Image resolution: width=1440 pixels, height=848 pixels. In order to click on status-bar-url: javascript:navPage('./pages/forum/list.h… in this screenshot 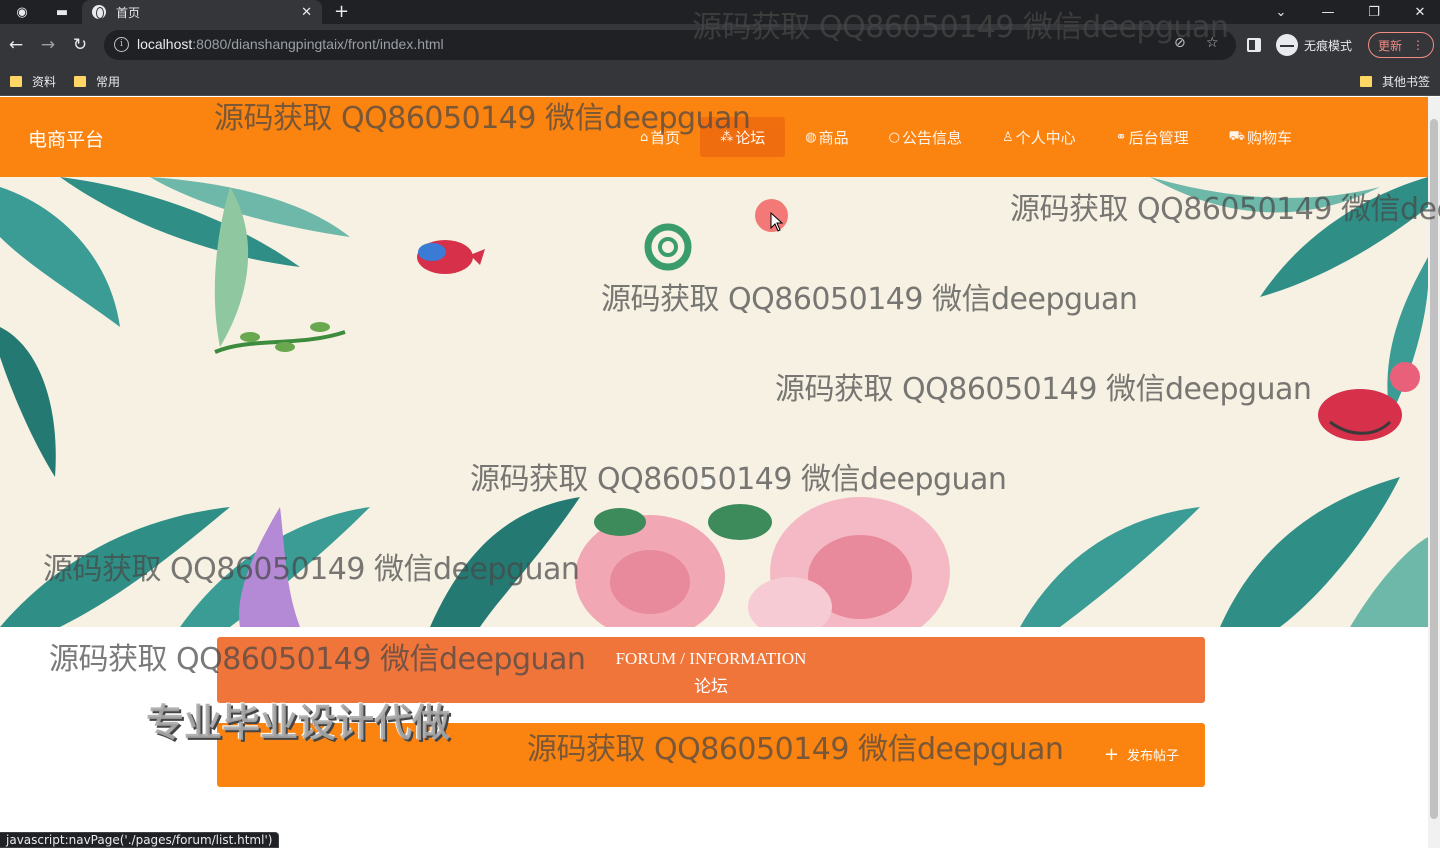, I will do `click(140, 840)`.